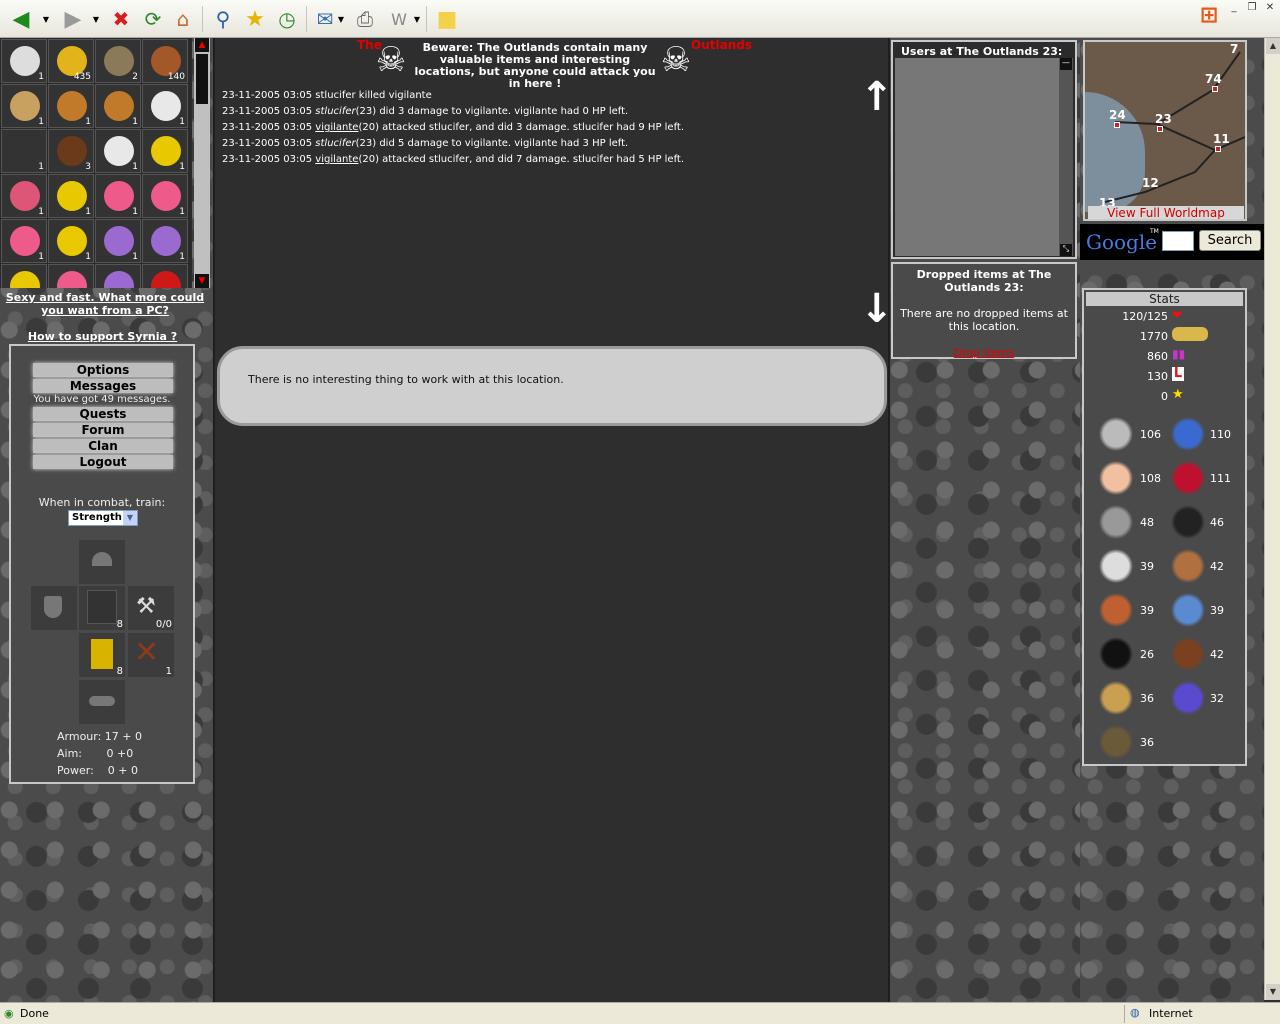 The width and height of the screenshot is (1280, 1024). I want to click on map-marker-current, so click(1160, 129).